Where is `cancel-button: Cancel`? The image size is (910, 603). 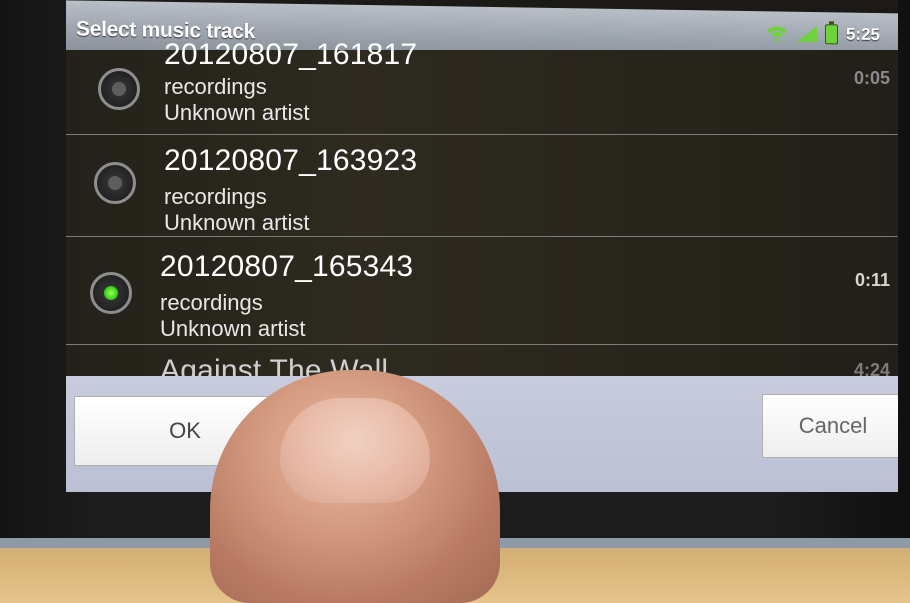 cancel-button: Cancel is located at coordinates (830, 426).